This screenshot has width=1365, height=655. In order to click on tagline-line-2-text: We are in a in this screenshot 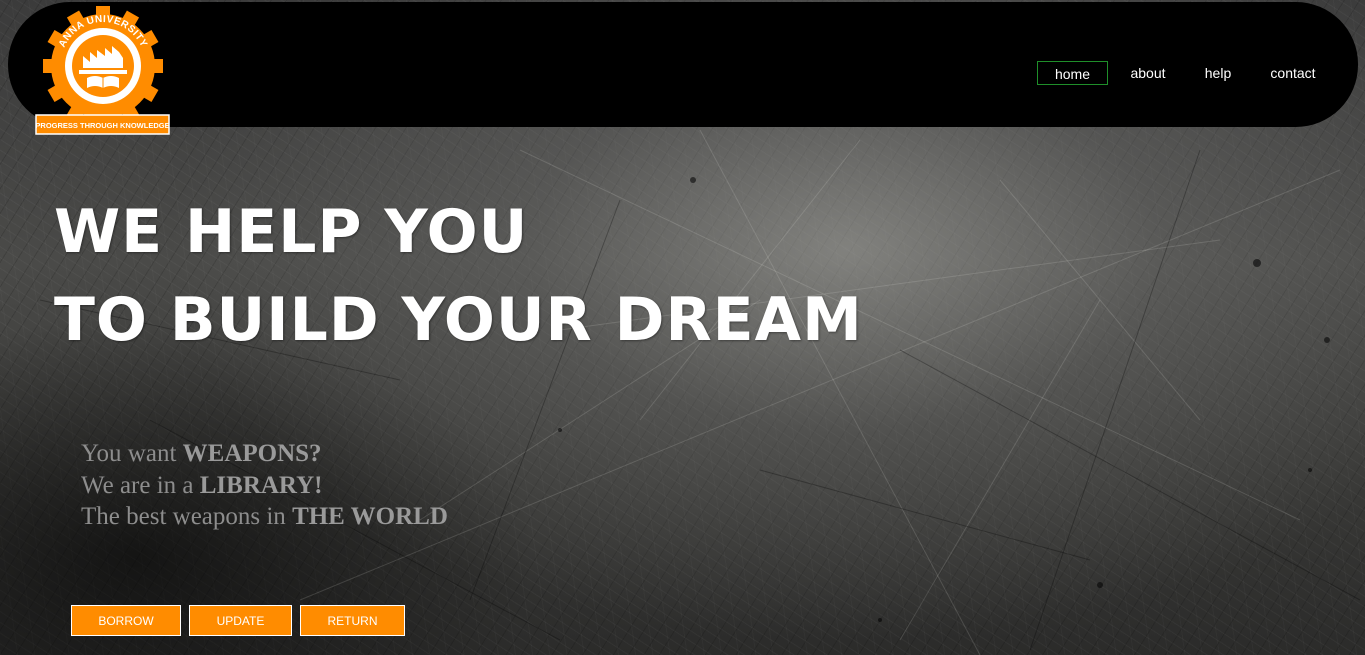, I will do `click(140, 485)`.